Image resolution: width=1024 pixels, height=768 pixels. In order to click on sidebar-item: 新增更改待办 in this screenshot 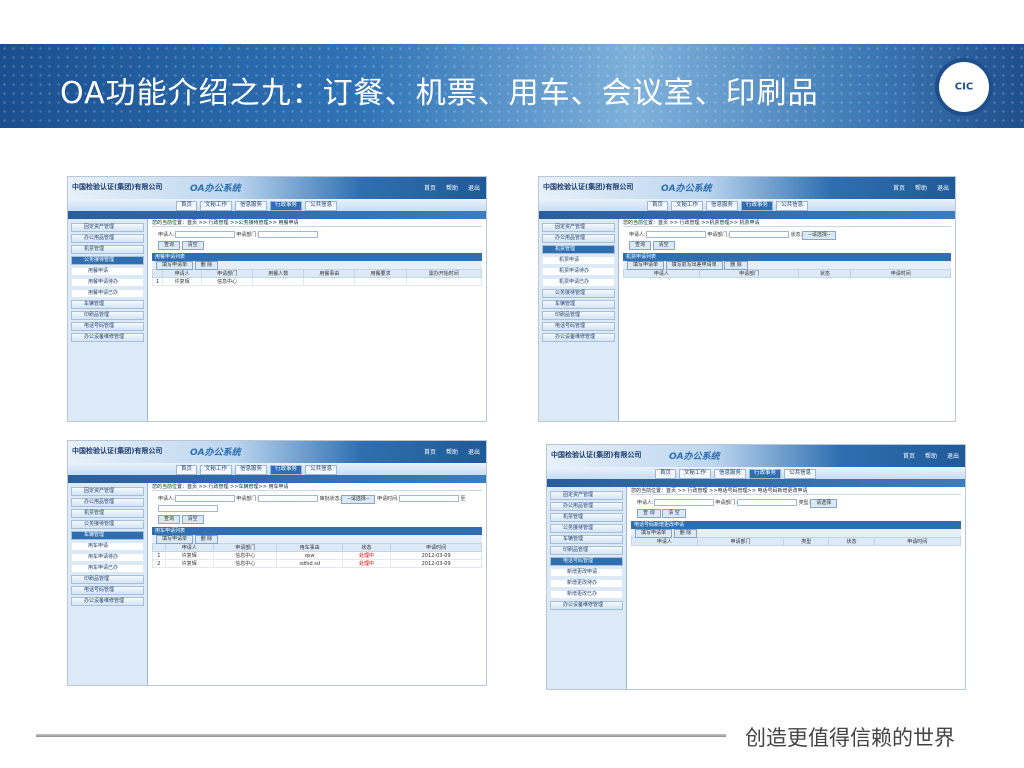, I will do `click(586, 583)`.